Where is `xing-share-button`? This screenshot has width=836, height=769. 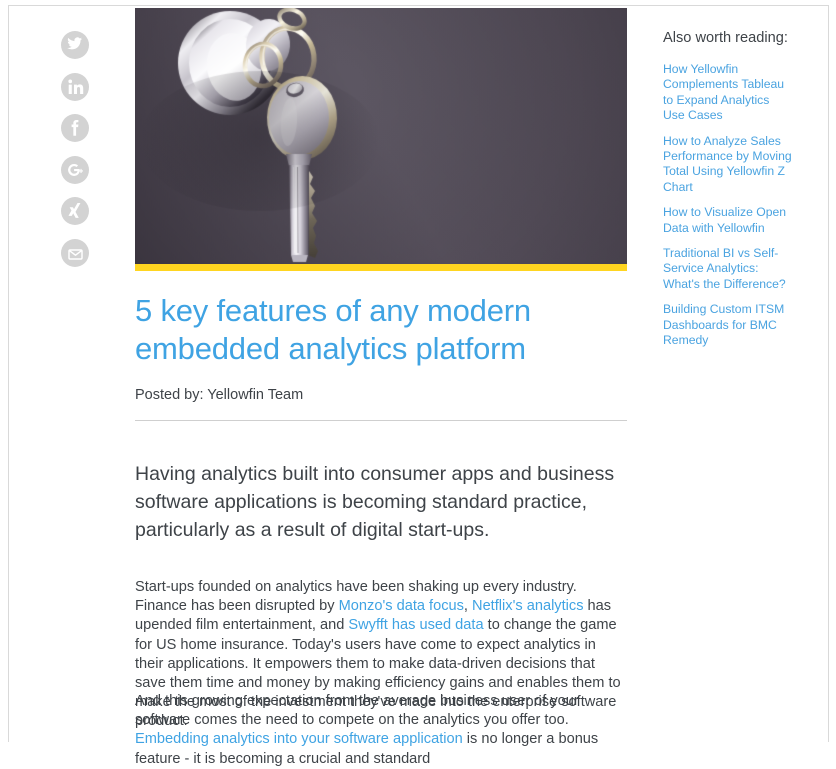
xing-share-button is located at coordinates (75, 211).